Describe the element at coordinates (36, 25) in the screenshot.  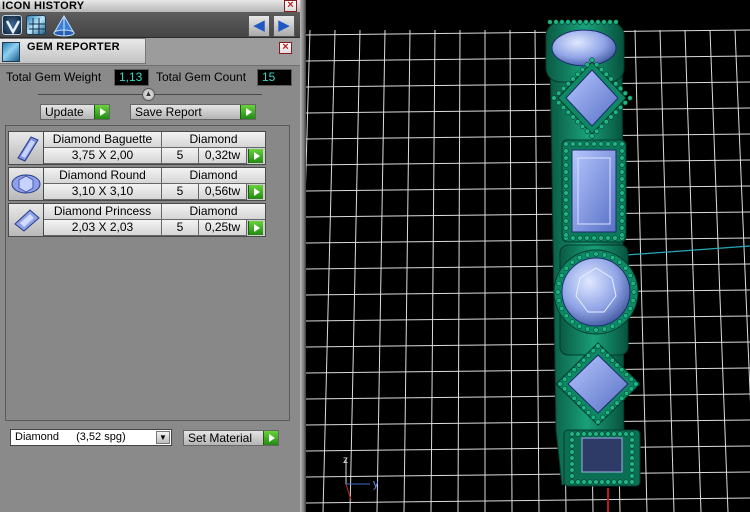
I see `gem-grid-icon` at that location.